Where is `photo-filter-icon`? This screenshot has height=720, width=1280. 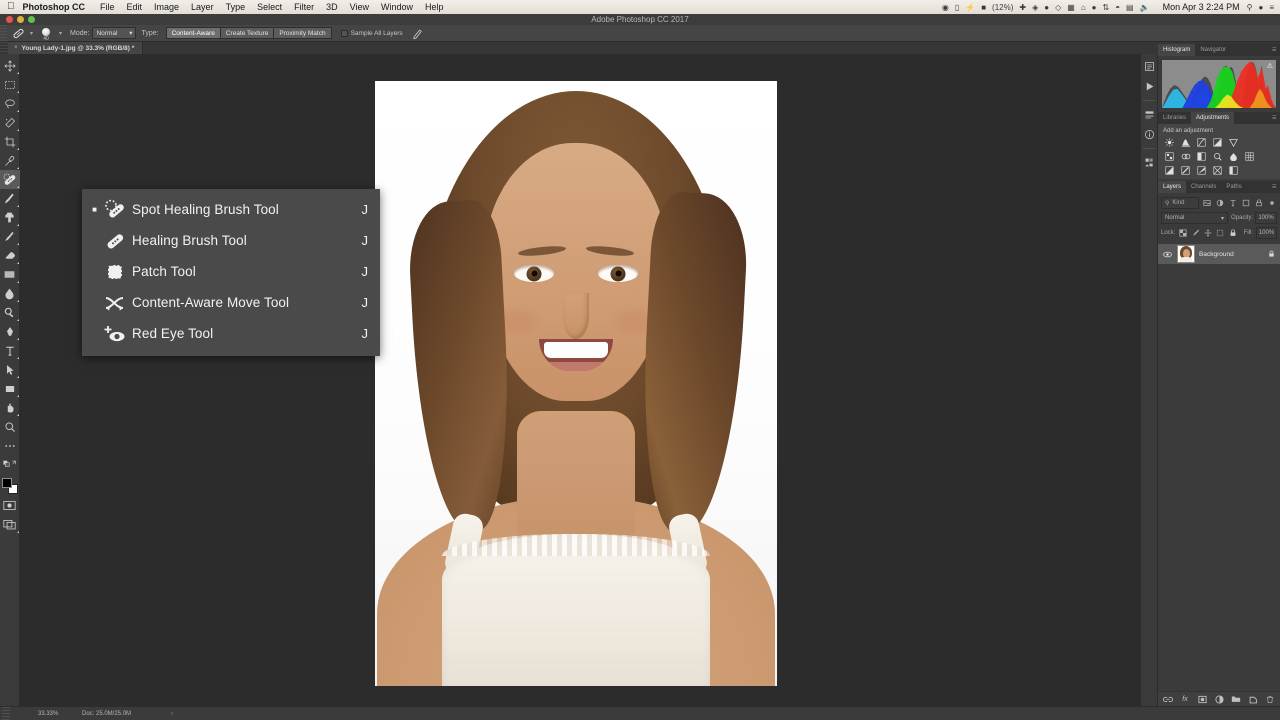
photo-filter-icon is located at coordinates (1217, 156).